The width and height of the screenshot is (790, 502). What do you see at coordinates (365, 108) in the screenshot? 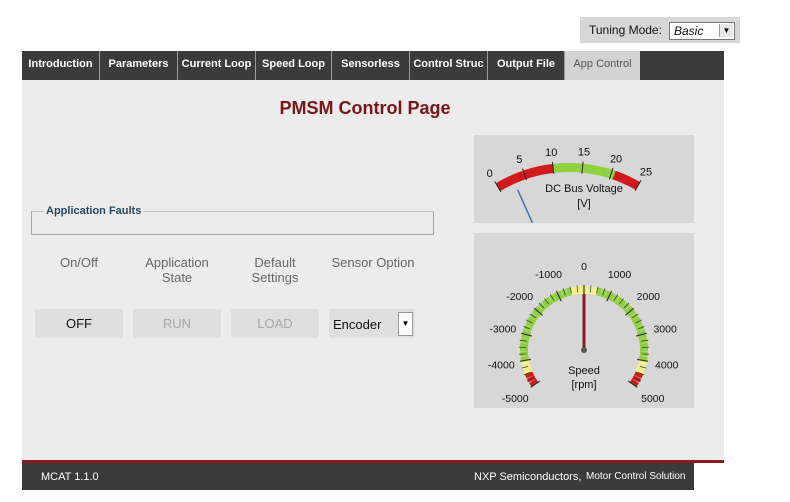
I see `page-title: PMSM Control Page` at bounding box center [365, 108].